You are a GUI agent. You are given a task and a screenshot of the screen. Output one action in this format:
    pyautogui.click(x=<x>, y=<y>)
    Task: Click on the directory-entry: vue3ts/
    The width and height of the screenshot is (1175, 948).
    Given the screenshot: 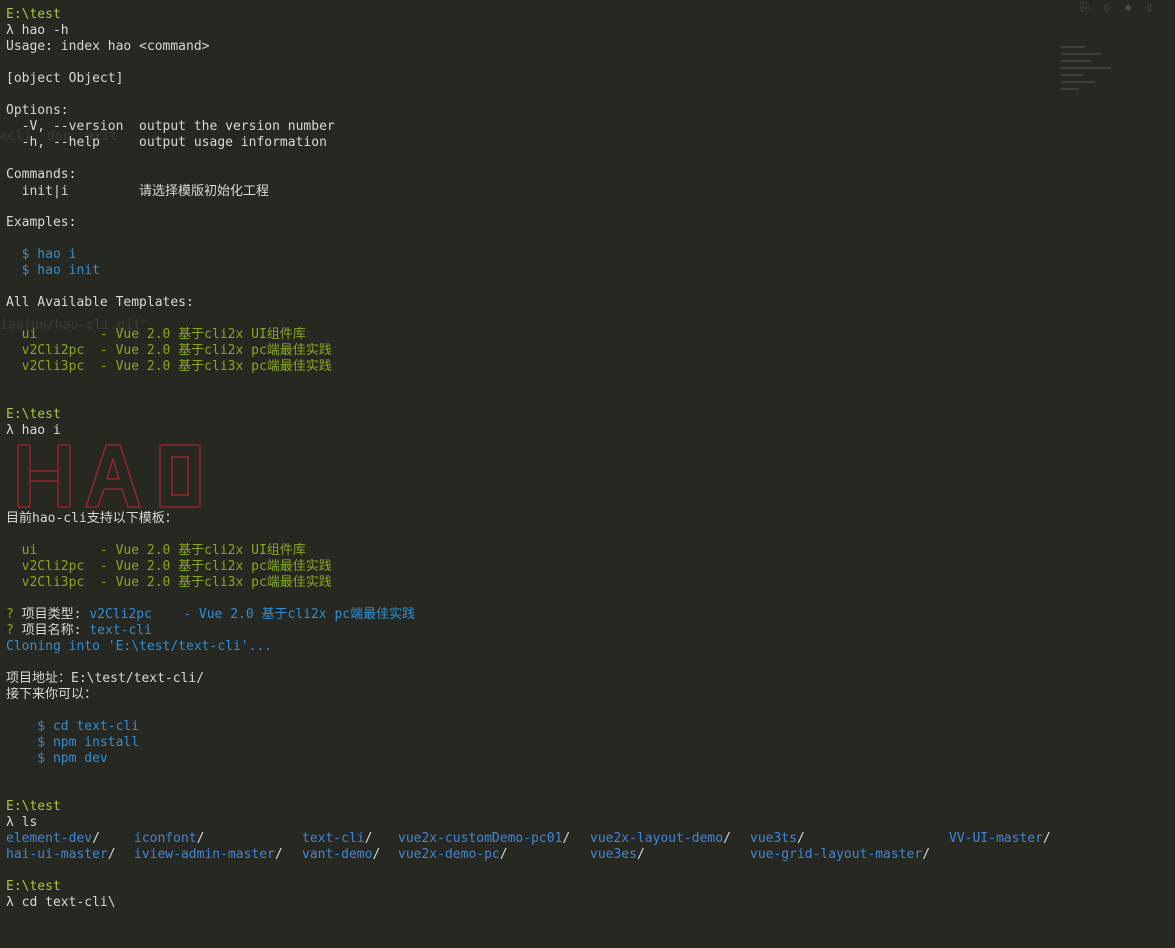 What is the action you would take?
    pyautogui.click(x=777, y=839)
    